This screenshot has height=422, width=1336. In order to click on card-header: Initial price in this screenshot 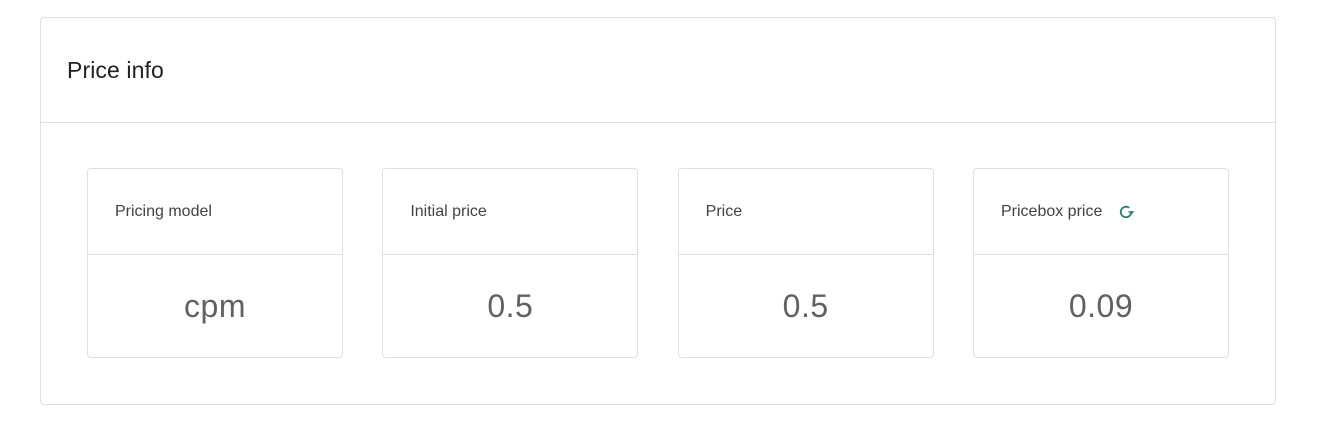, I will do `click(510, 212)`.